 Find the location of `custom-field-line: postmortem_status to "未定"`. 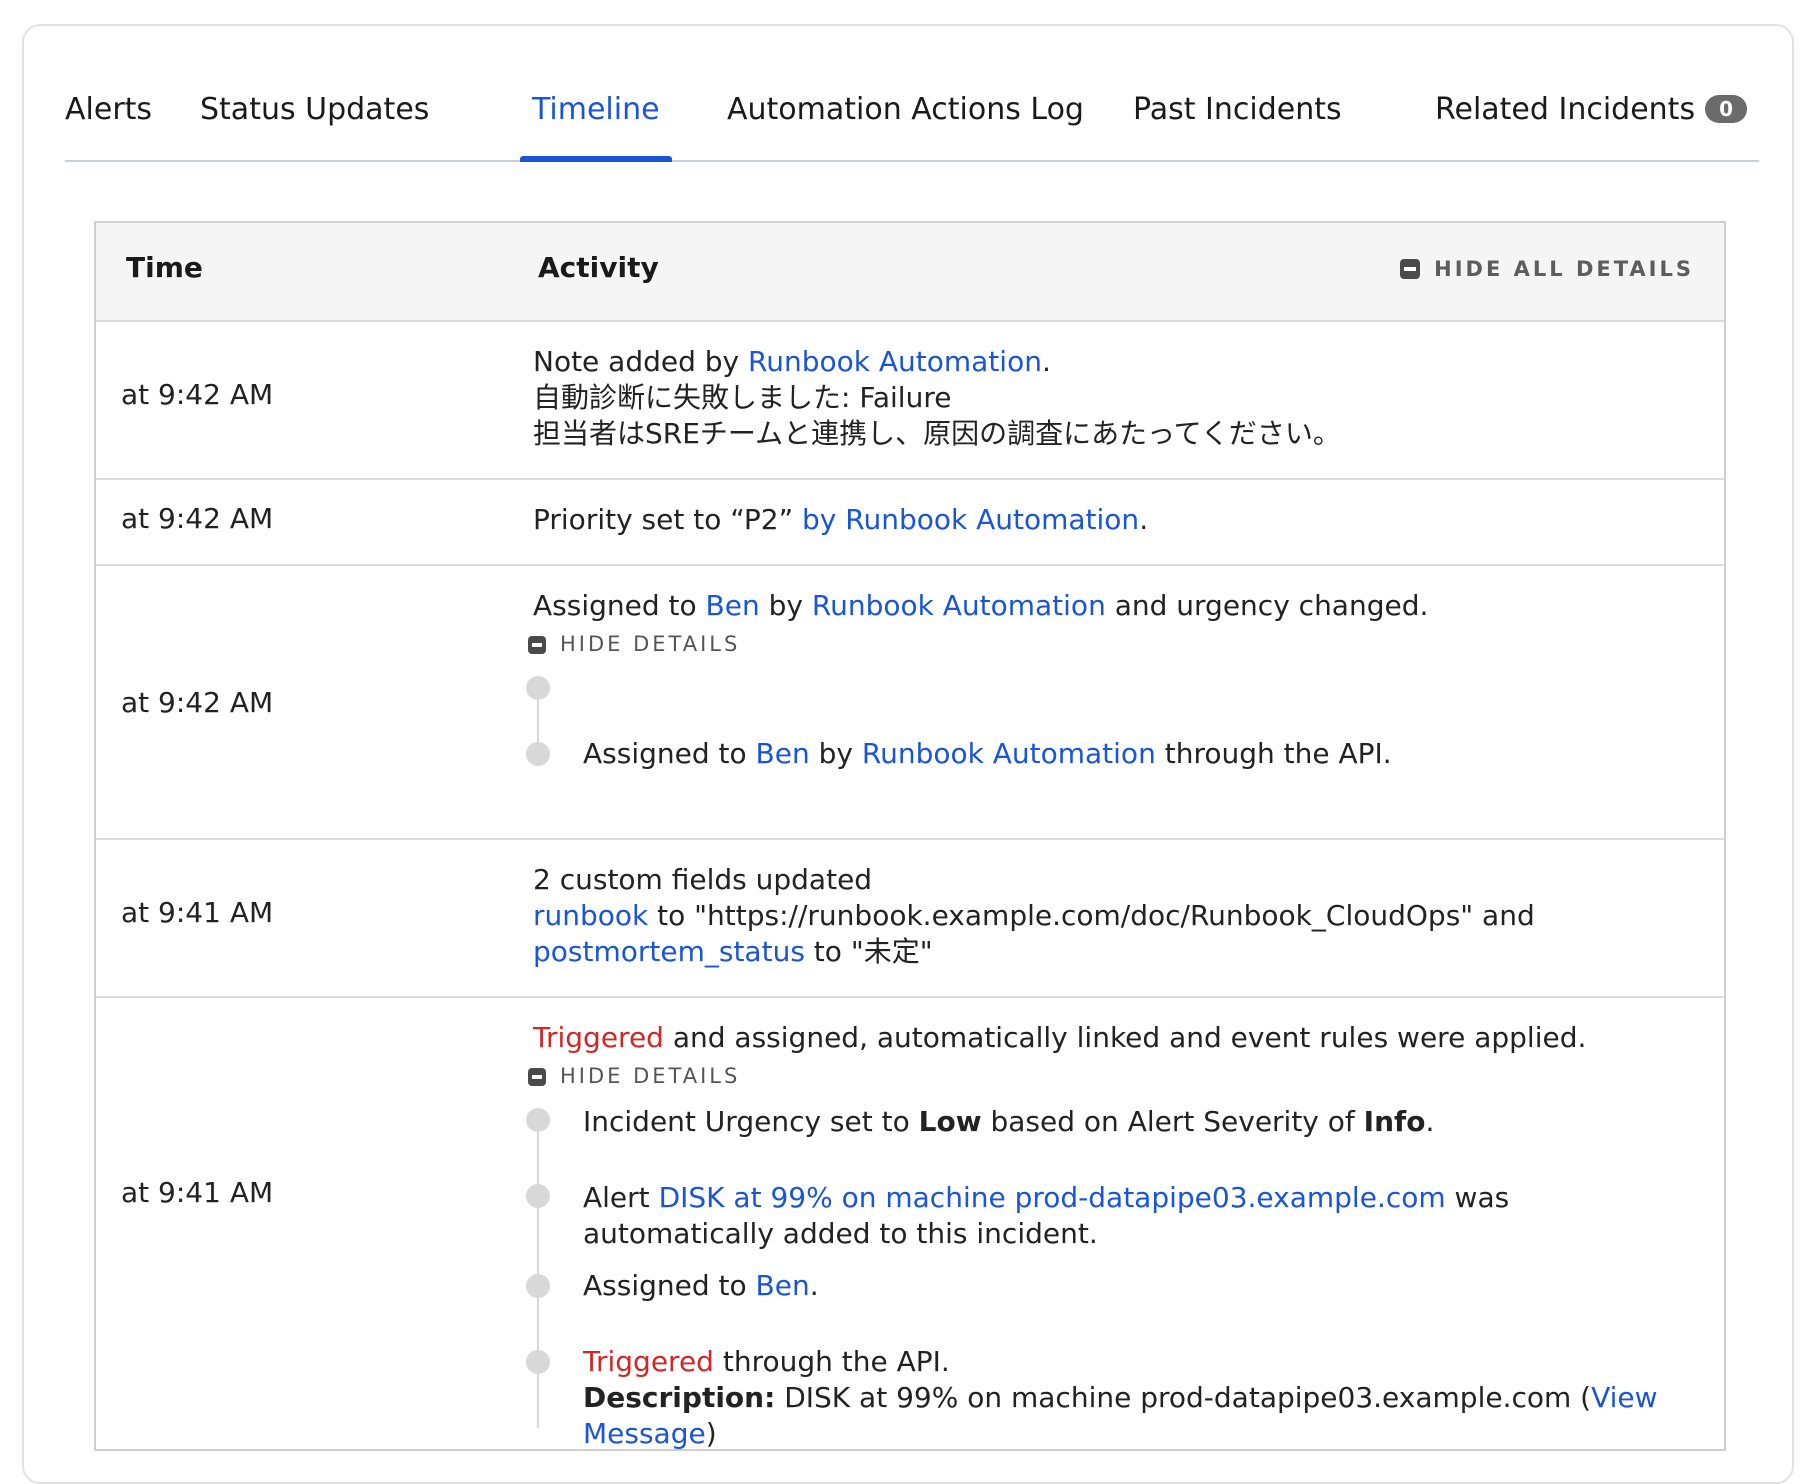

custom-field-line: postmortem_status to "未定" is located at coordinates (1108, 952).